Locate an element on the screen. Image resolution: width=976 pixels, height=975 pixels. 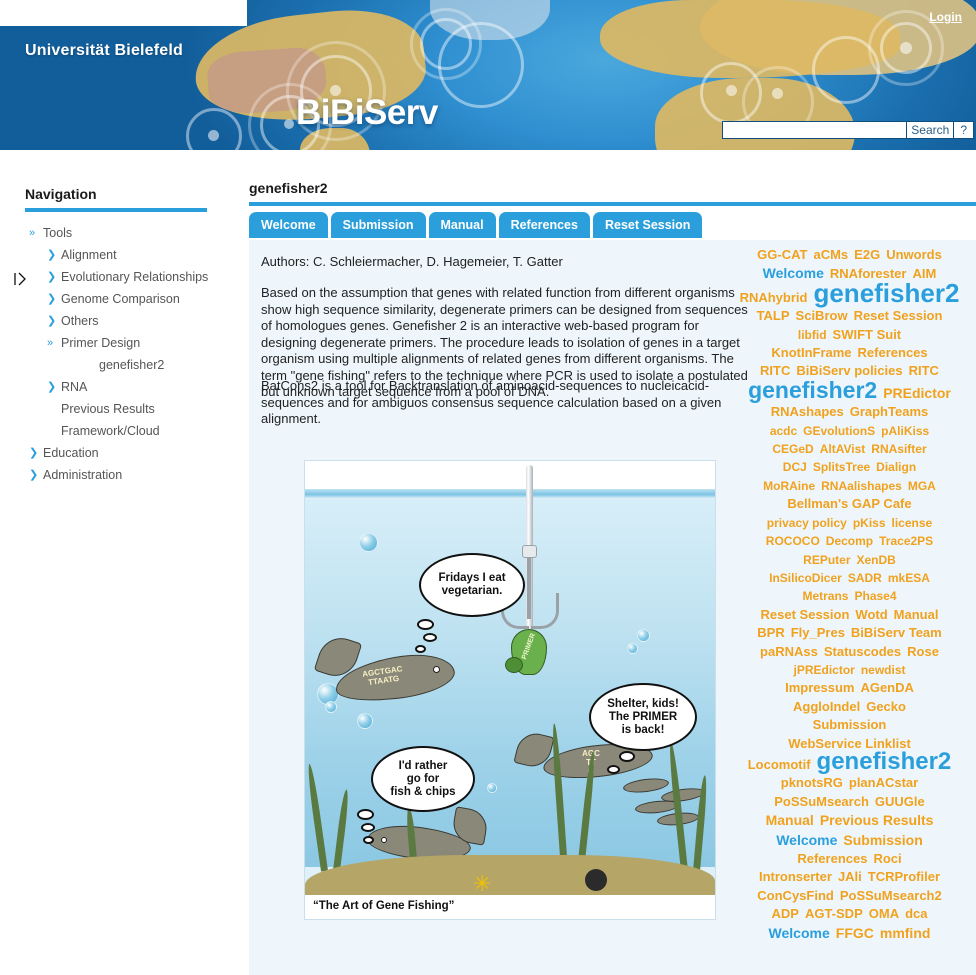
tag-rnaalishapes: RNAalishapes is located at coordinates (861, 486).